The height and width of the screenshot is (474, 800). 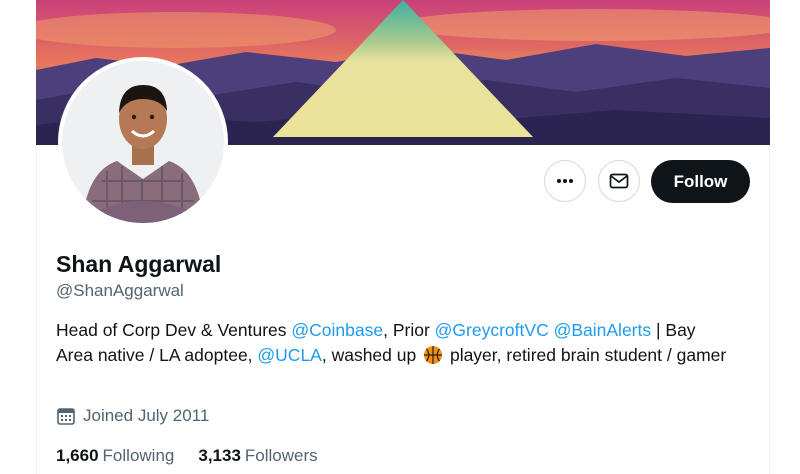 I want to click on more-icon, so click(x=565, y=181).